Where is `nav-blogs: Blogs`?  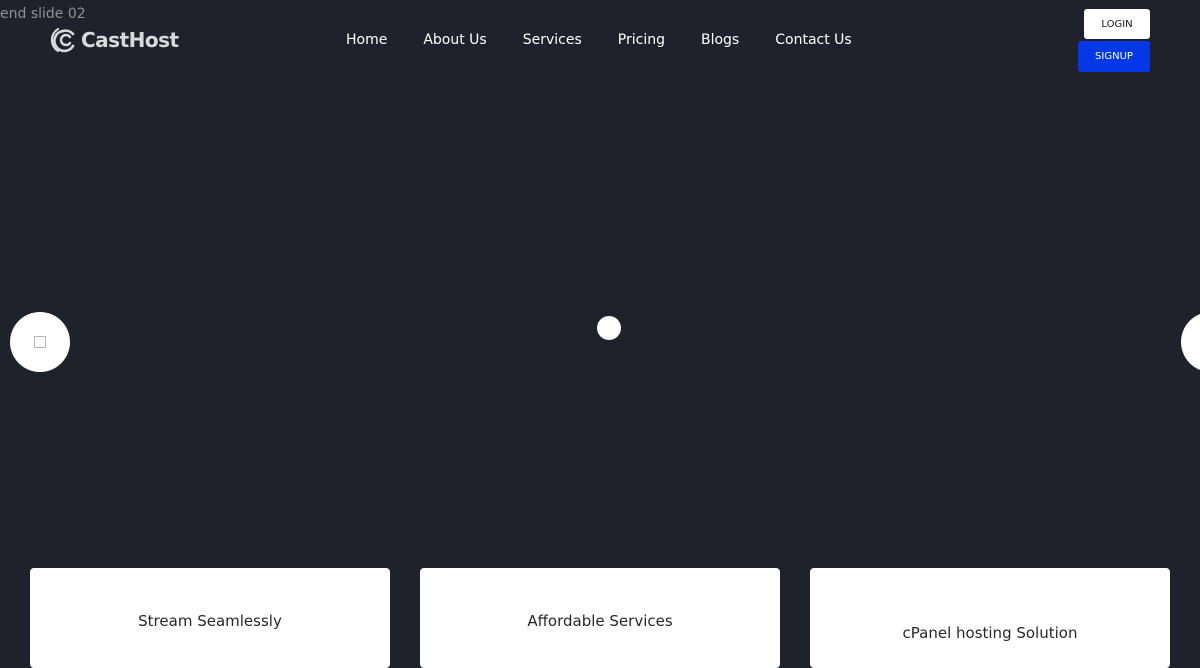 nav-blogs: Blogs is located at coordinates (720, 40).